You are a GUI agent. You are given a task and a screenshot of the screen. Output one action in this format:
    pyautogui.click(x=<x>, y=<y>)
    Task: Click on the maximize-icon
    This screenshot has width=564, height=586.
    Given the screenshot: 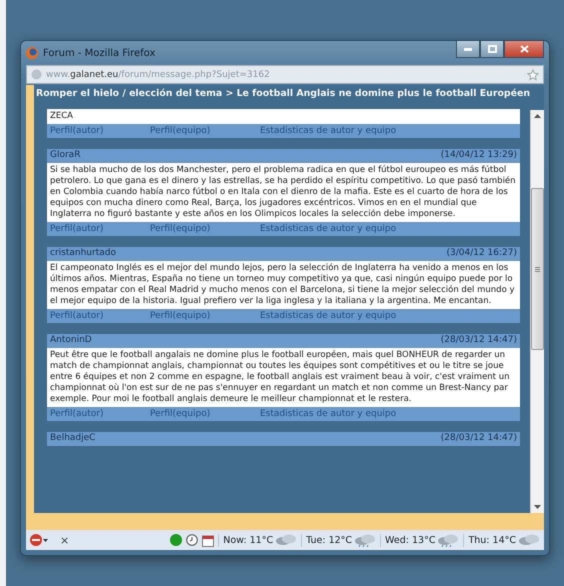 What is the action you would take?
    pyautogui.click(x=492, y=49)
    